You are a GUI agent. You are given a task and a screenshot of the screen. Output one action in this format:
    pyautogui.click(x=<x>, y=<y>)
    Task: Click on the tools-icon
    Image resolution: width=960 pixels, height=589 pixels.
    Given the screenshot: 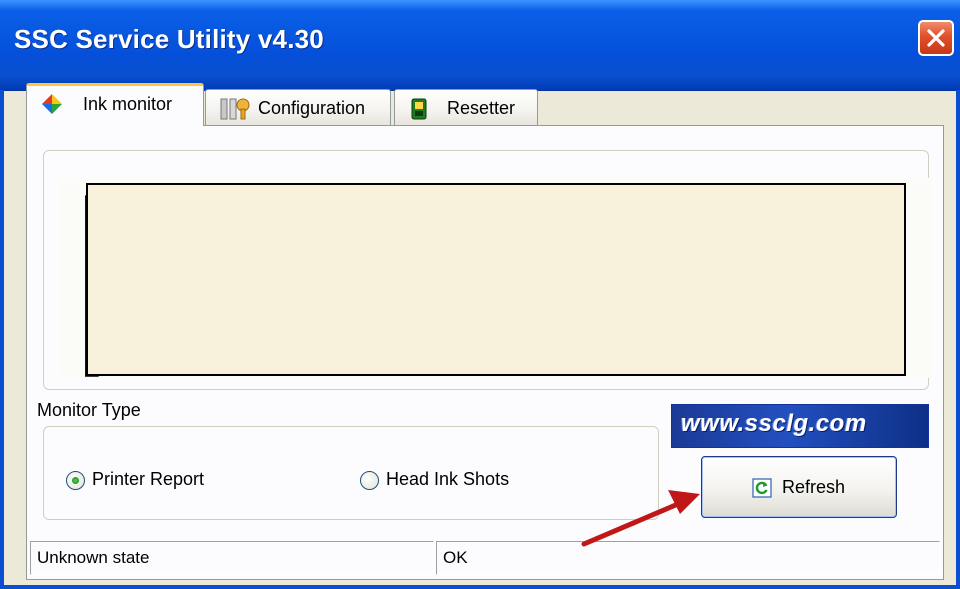 What is the action you would take?
    pyautogui.click(x=235, y=109)
    